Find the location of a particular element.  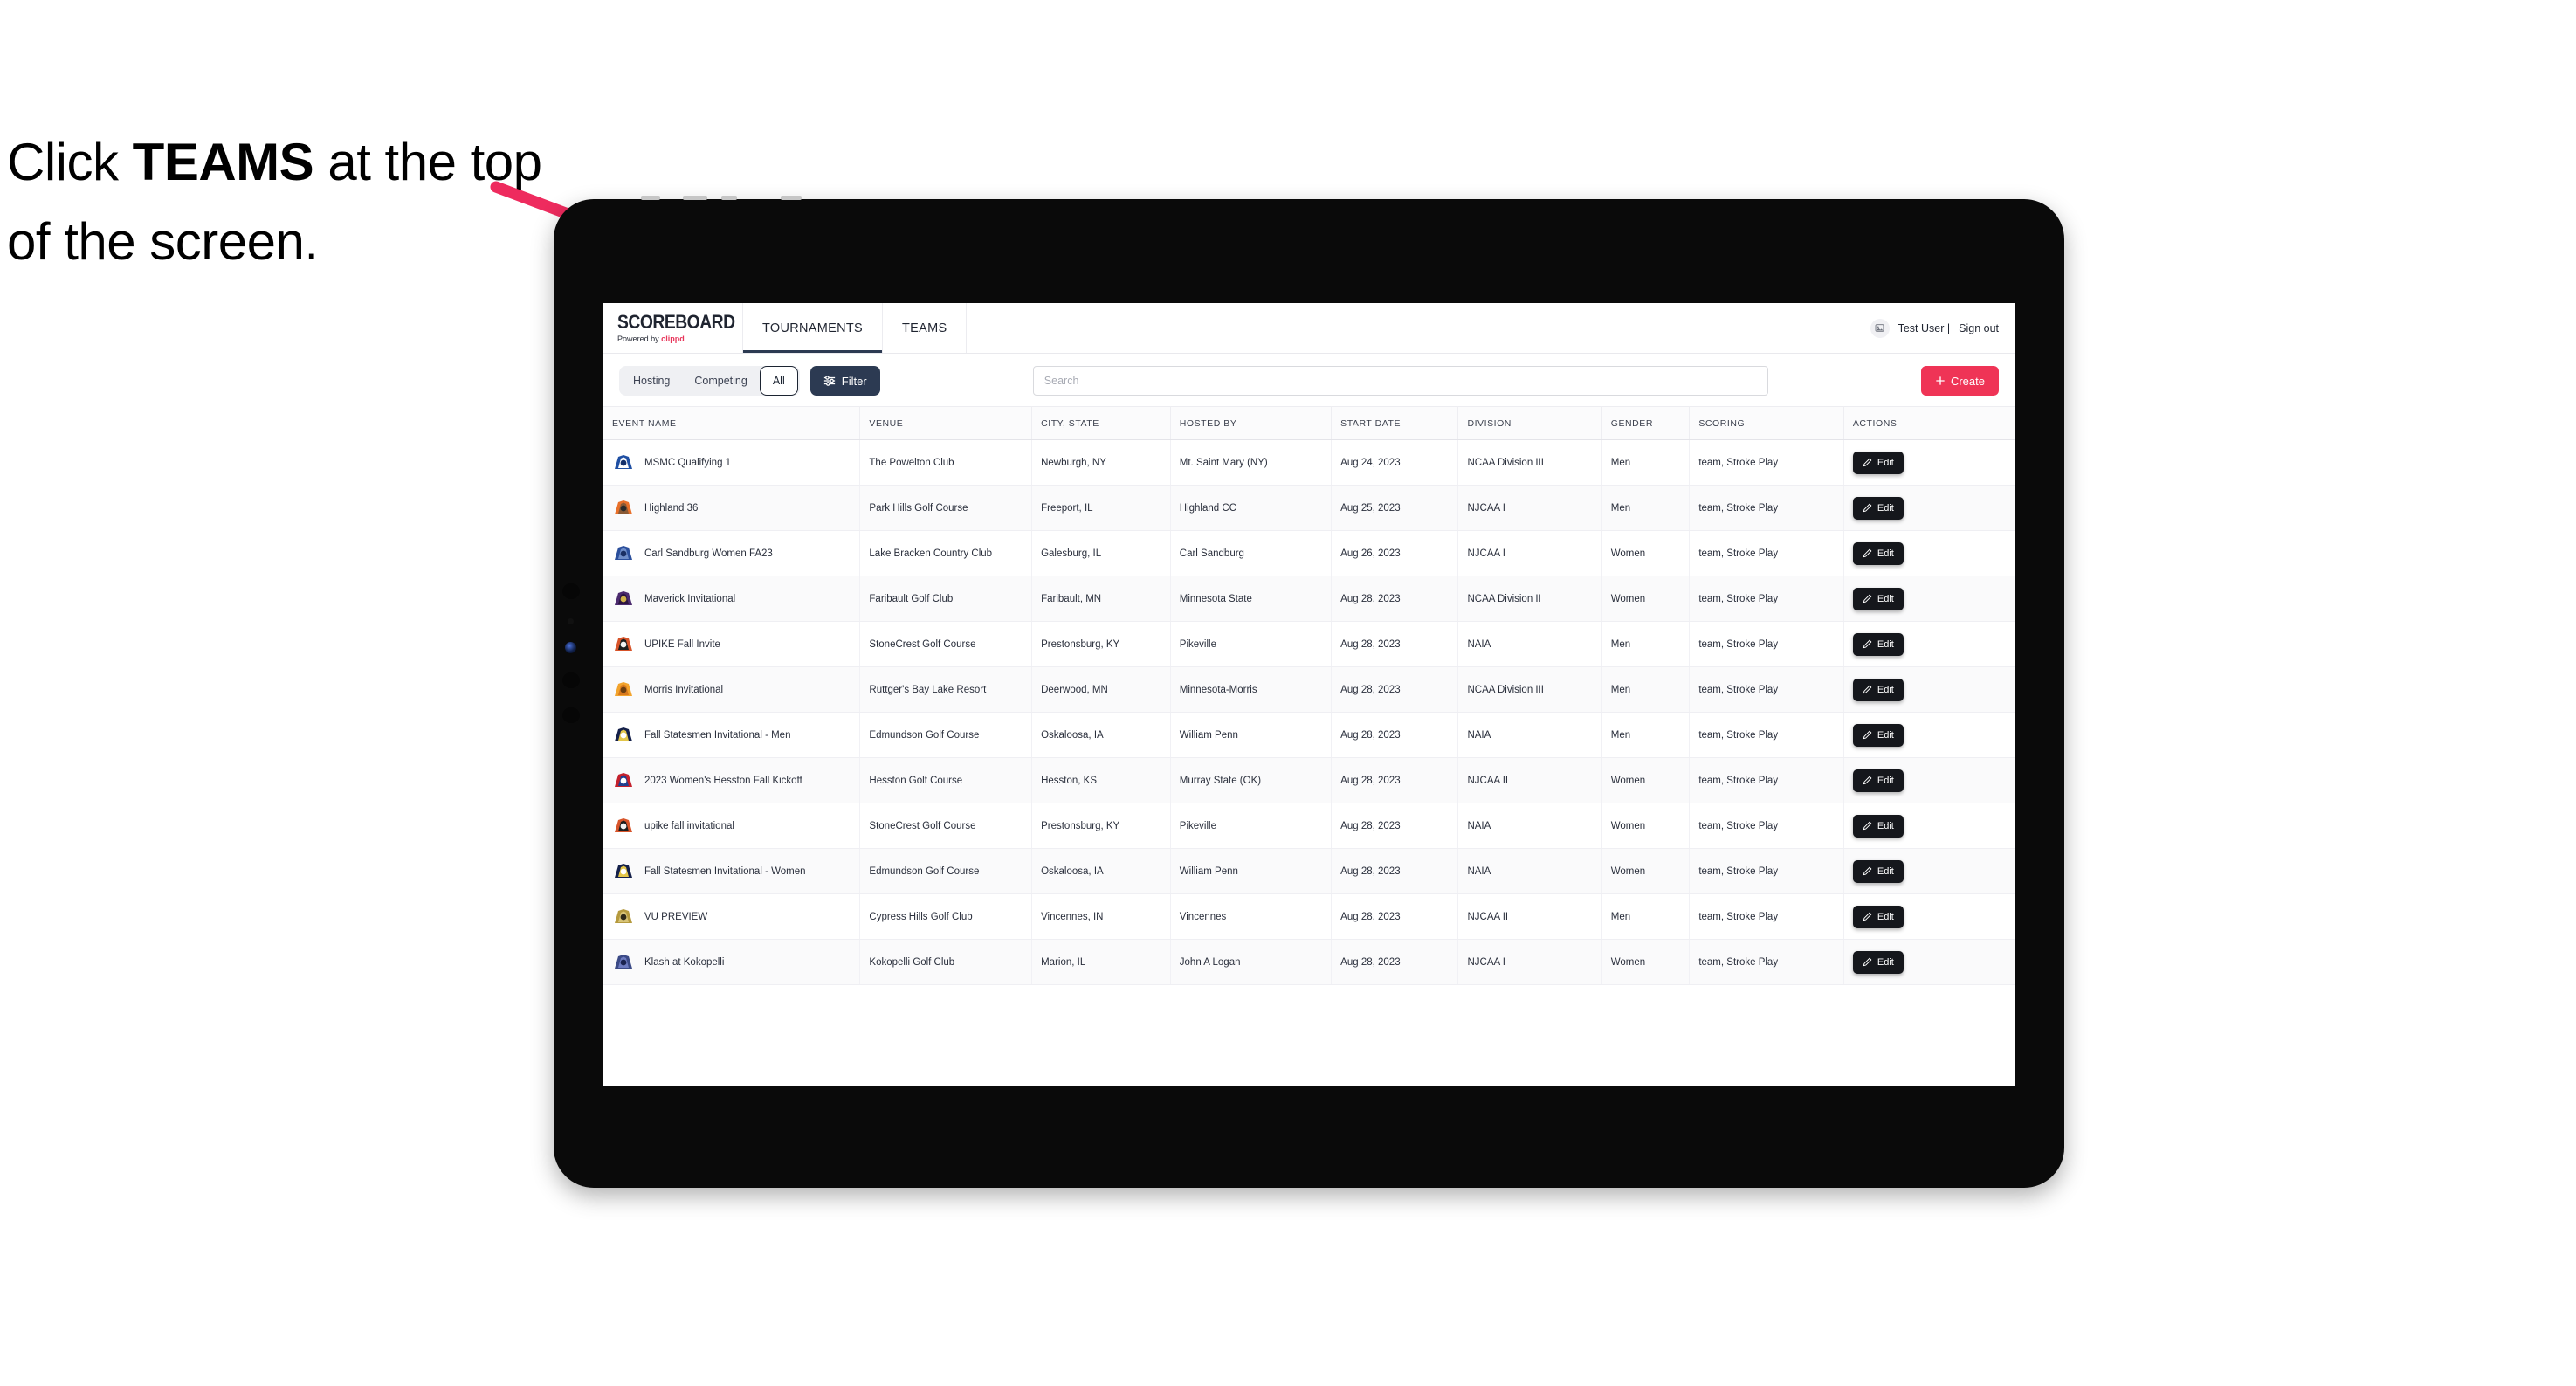

col-gender: GENDER is located at coordinates (1646, 423).